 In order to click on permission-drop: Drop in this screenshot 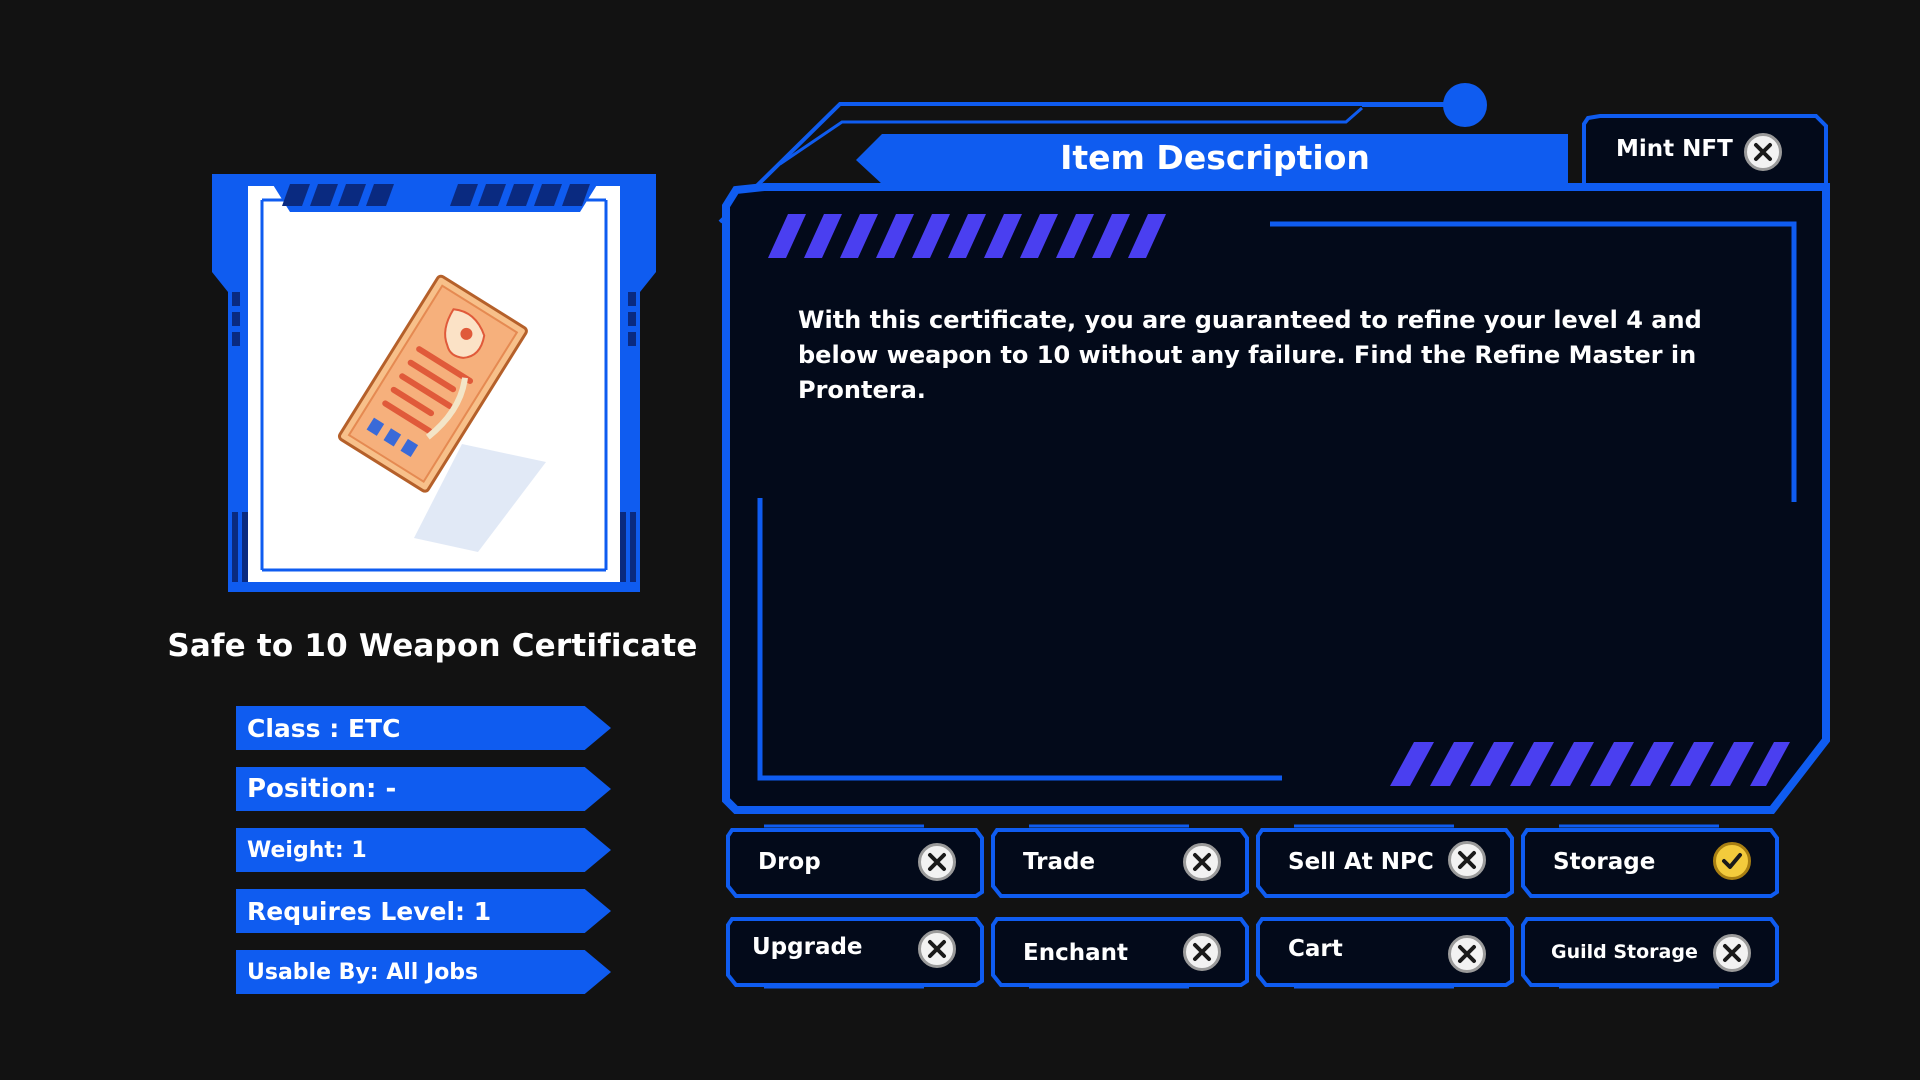, I will do `click(855, 862)`.